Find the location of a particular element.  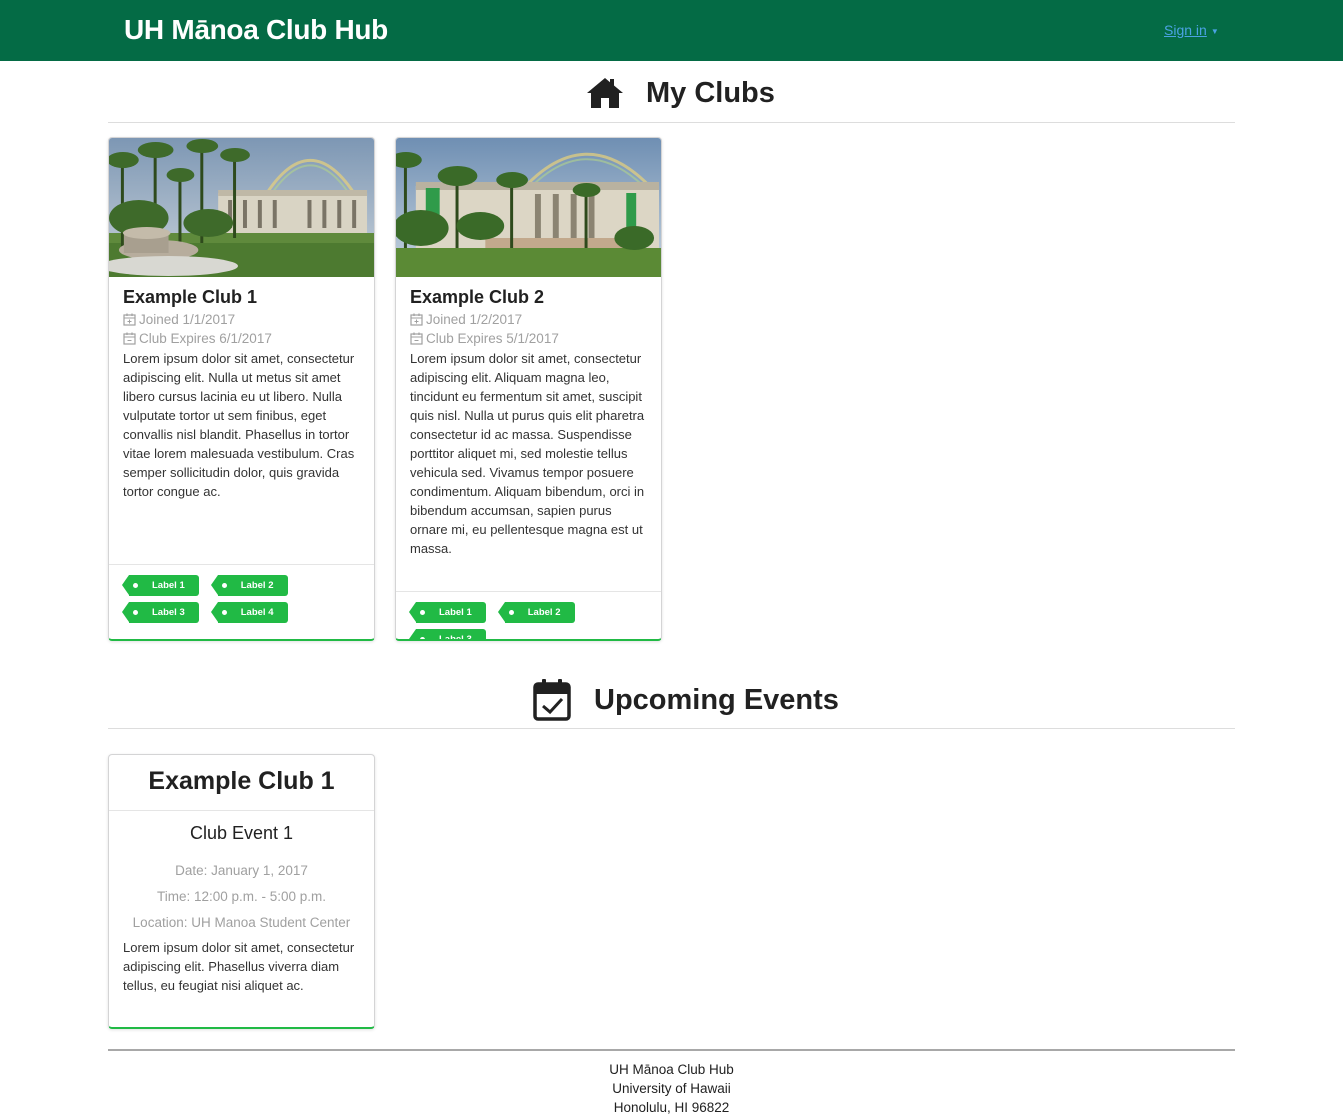

event-club-name: Example Club 1 is located at coordinates (241, 781).